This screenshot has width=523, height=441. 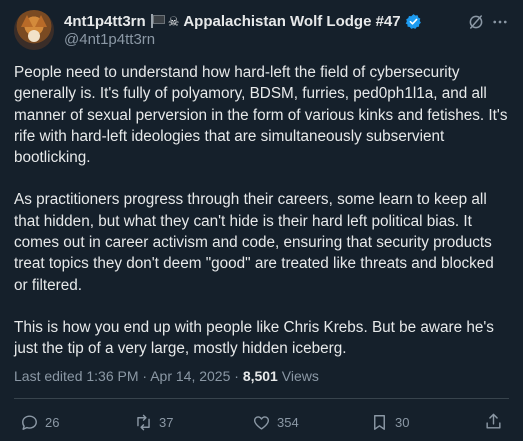 What do you see at coordinates (298, 376) in the screenshot?
I see `views-label: Views` at bounding box center [298, 376].